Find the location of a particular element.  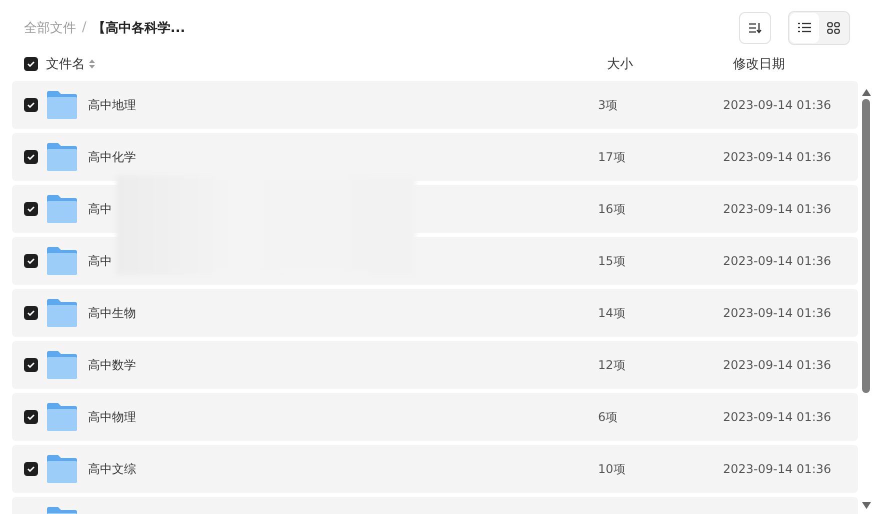

select-all-checkbox is located at coordinates (31, 64).